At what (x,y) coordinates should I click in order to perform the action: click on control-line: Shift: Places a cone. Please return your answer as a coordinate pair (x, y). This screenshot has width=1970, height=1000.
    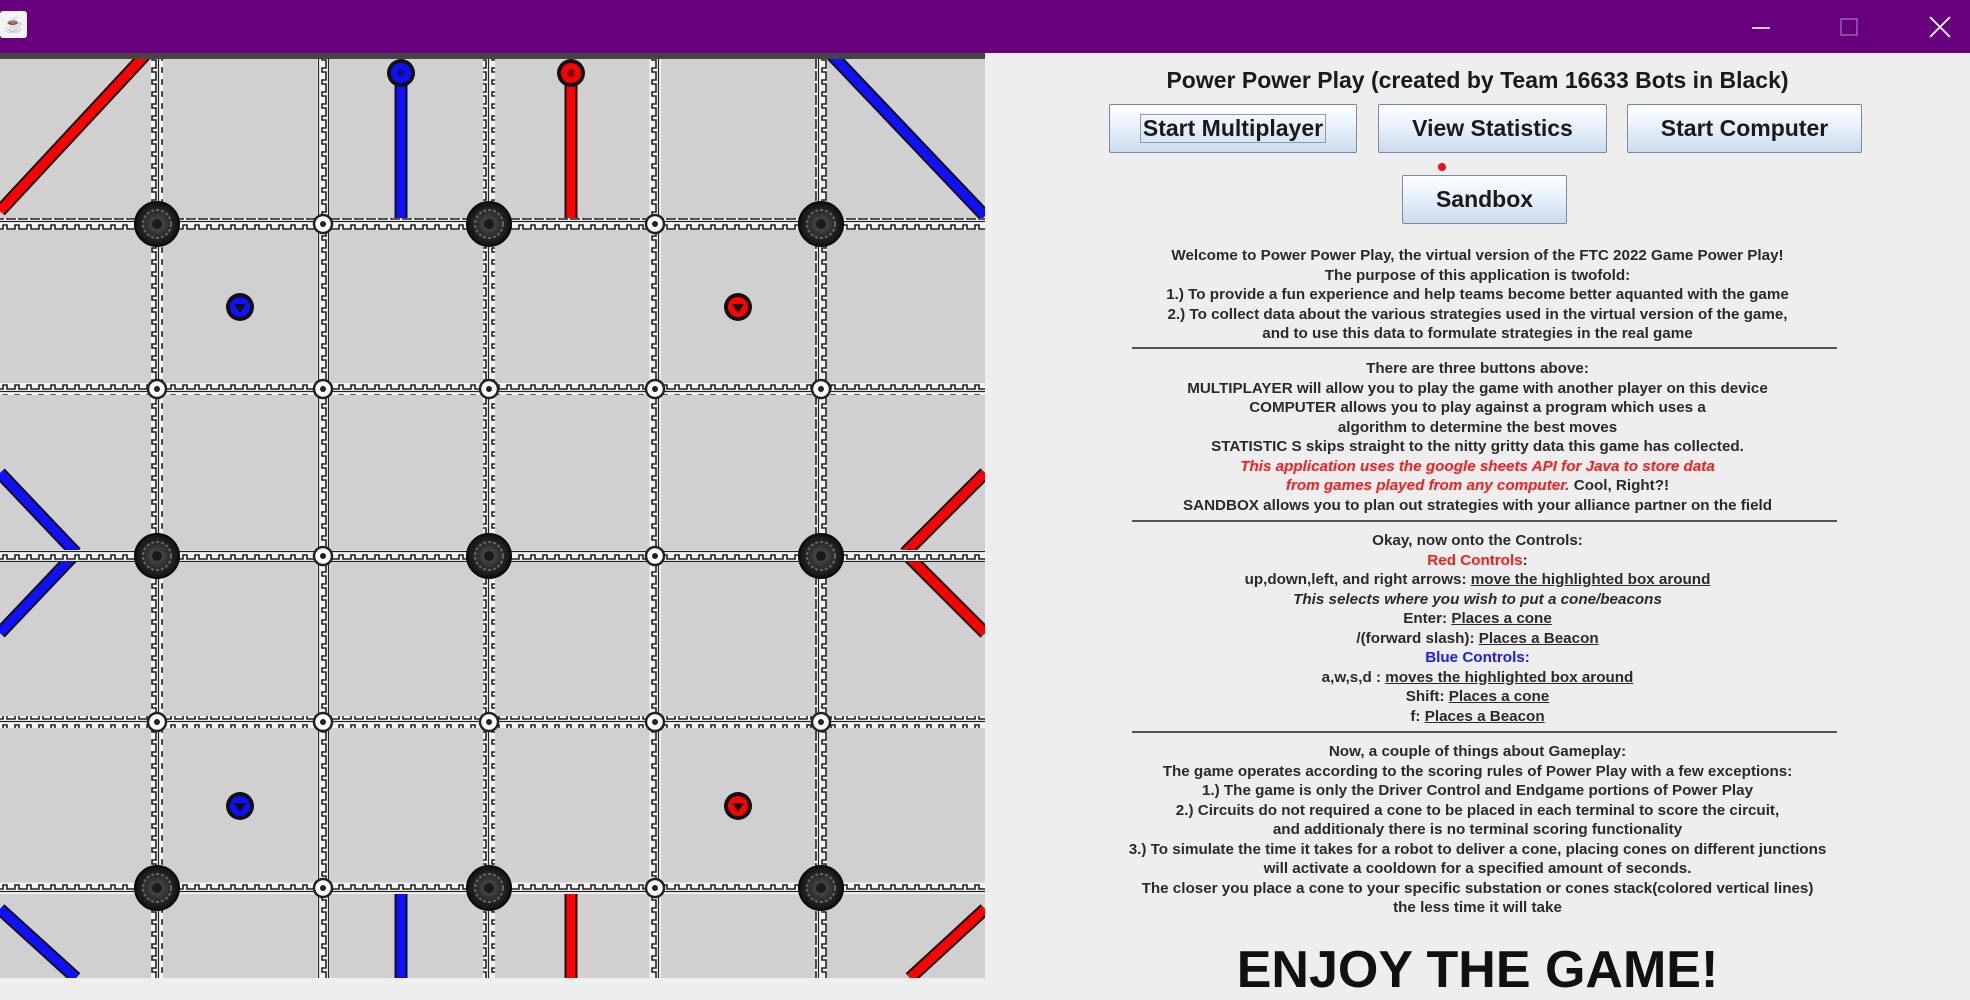
    Looking at the image, I should click on (1477, 697).